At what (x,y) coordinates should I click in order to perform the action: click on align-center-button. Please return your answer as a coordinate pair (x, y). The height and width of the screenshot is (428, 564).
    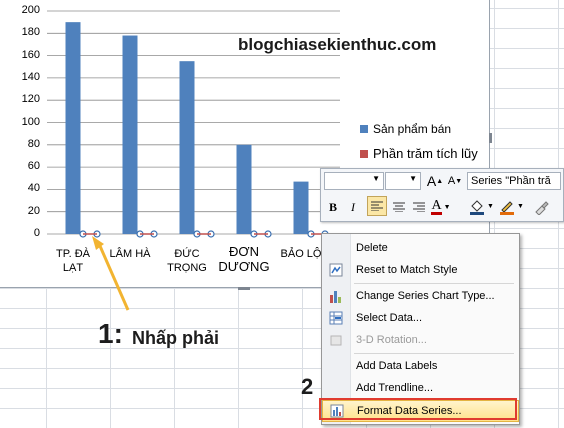
    Looking at the image, I should click on (399, 207).